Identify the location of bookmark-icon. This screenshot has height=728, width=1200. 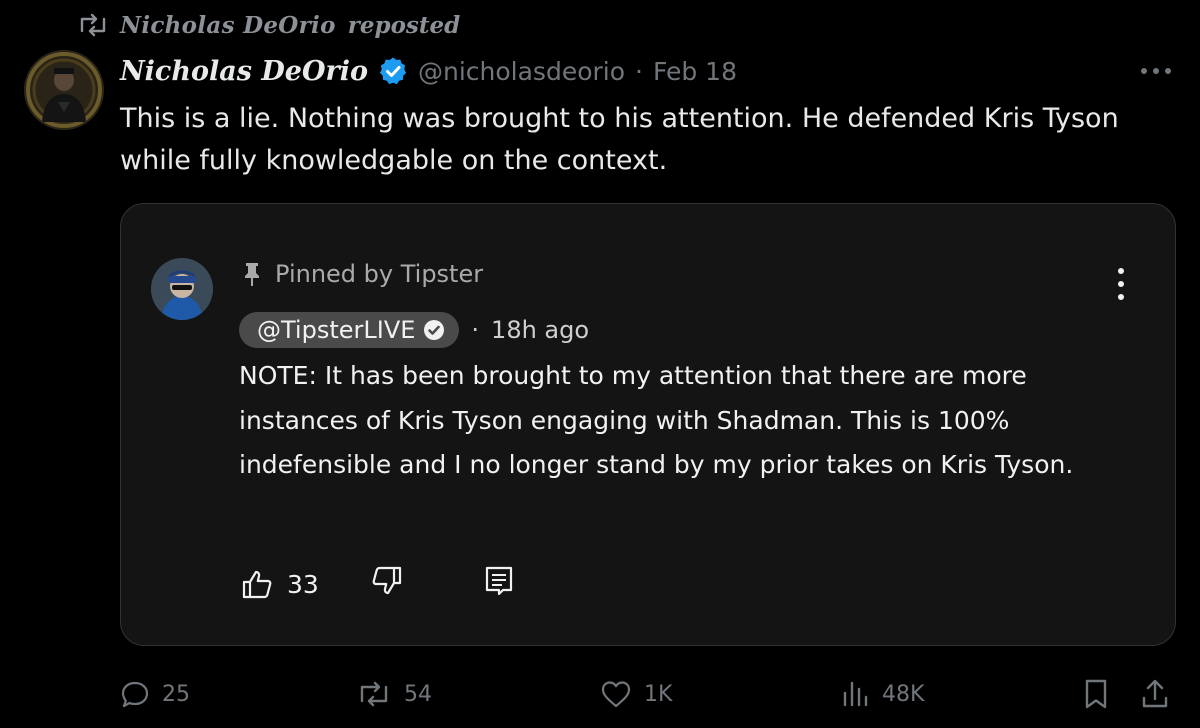
(1096, 694).